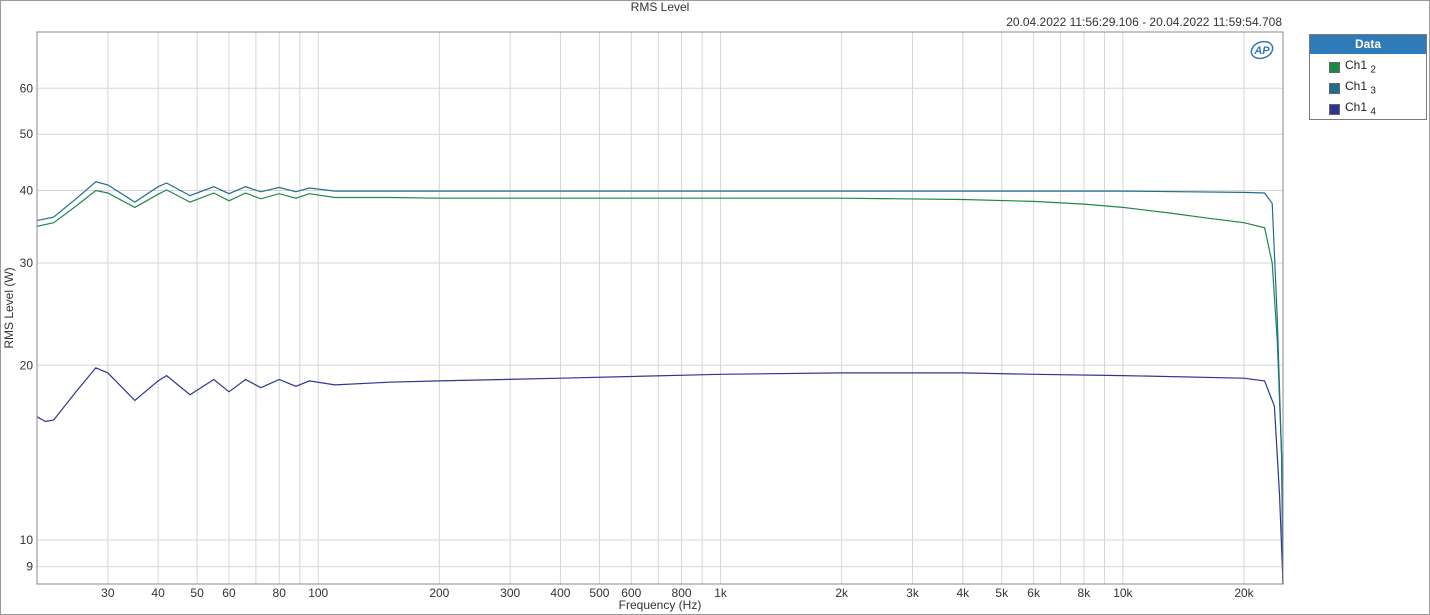 Image resolution: width=1430 pixels, height=615 pixels. What do you see at coordinates (158, 593) in the screenshot?
I see `x-tick-label: 40` at bounding box center [158, 593].